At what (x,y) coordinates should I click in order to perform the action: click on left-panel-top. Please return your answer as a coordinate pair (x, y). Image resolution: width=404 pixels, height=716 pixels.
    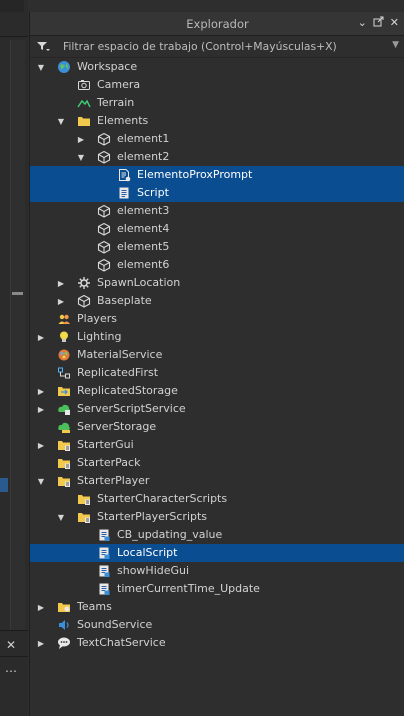
    Looking at the image, I should click on (12, 6).